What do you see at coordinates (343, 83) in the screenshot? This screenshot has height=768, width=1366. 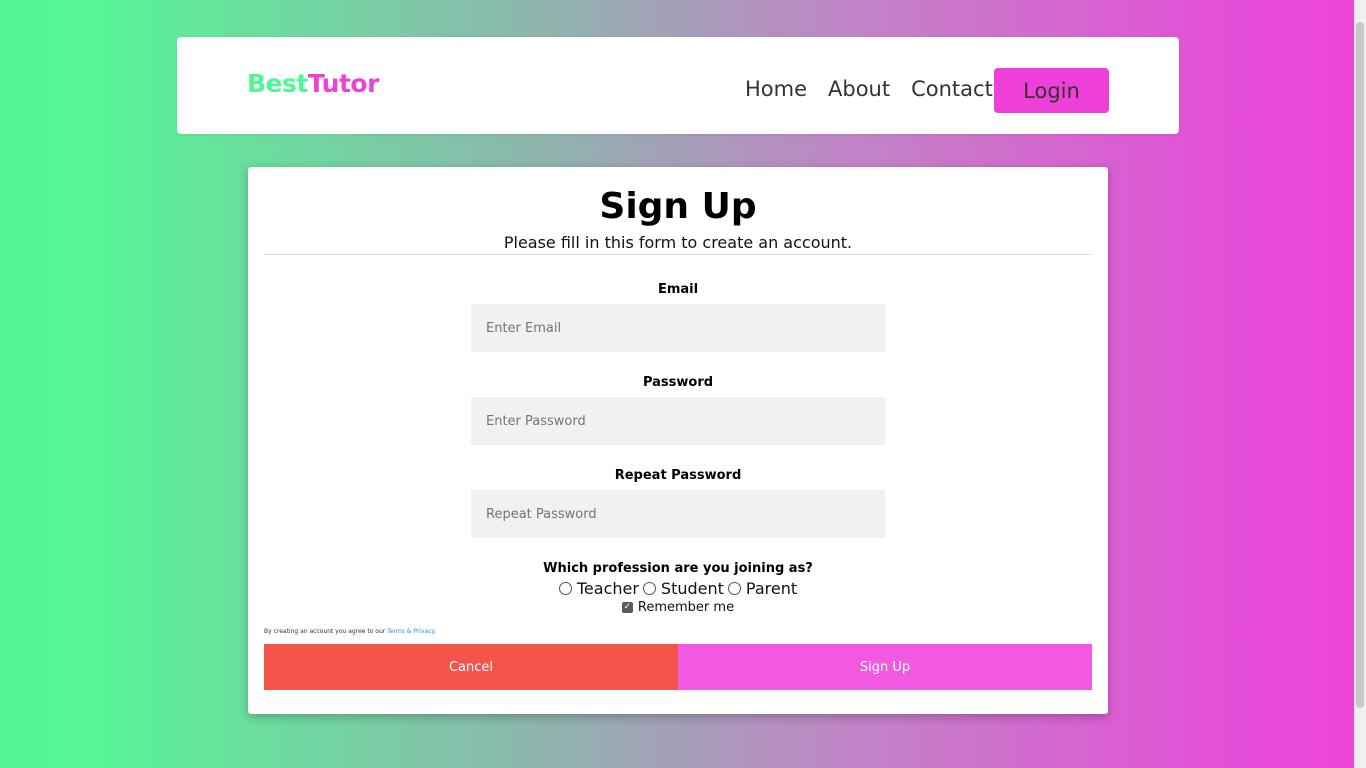 I see `logo-tutor: Tutor` at bounding box center [343, 83].